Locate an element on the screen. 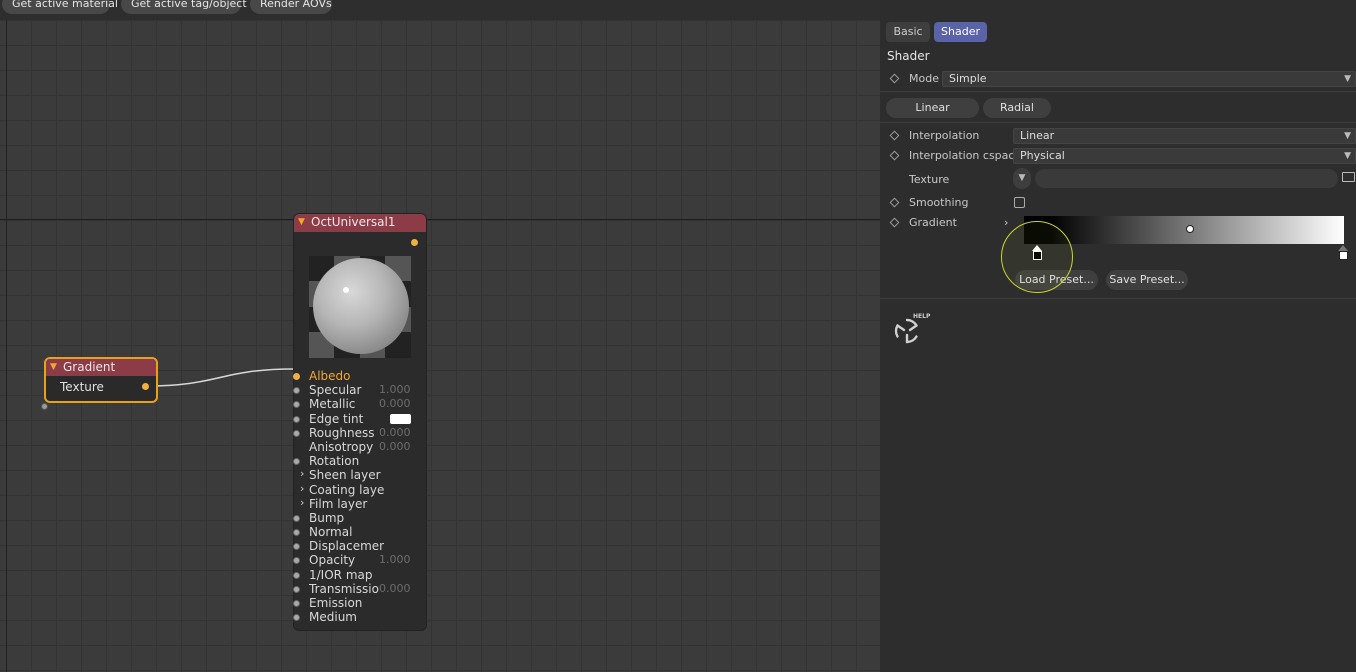  gradient-label: Gradient is located at coordinates (933, 222).